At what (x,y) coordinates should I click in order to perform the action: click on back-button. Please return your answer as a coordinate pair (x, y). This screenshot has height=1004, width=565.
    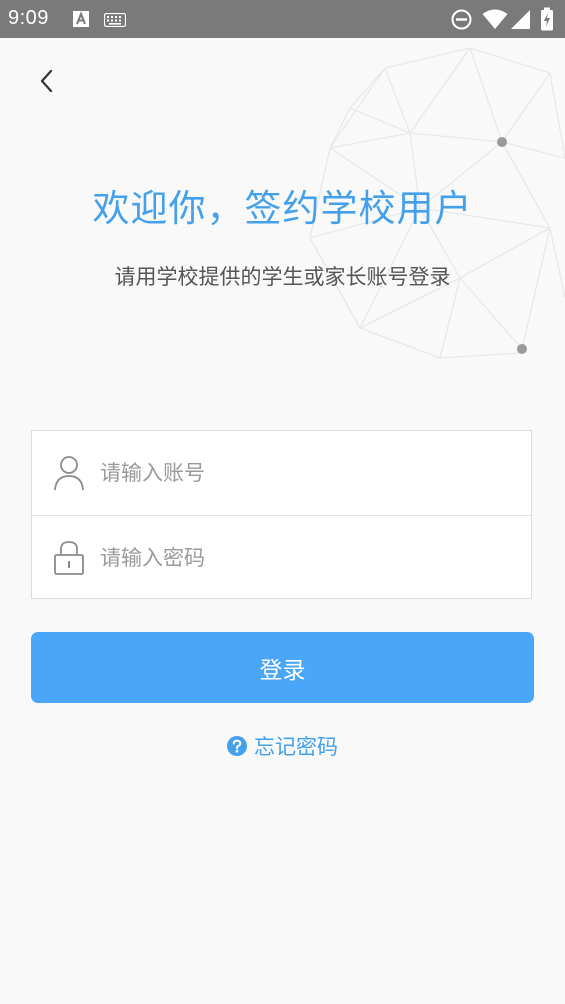
    Looking at the image, I should click on (47, 83).